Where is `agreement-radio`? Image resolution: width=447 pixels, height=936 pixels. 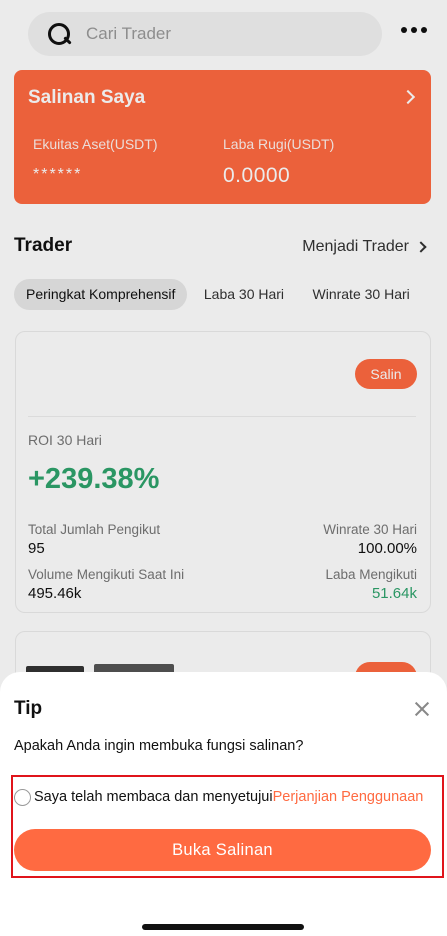
agreement-radio is located at coordinates (22, 797).